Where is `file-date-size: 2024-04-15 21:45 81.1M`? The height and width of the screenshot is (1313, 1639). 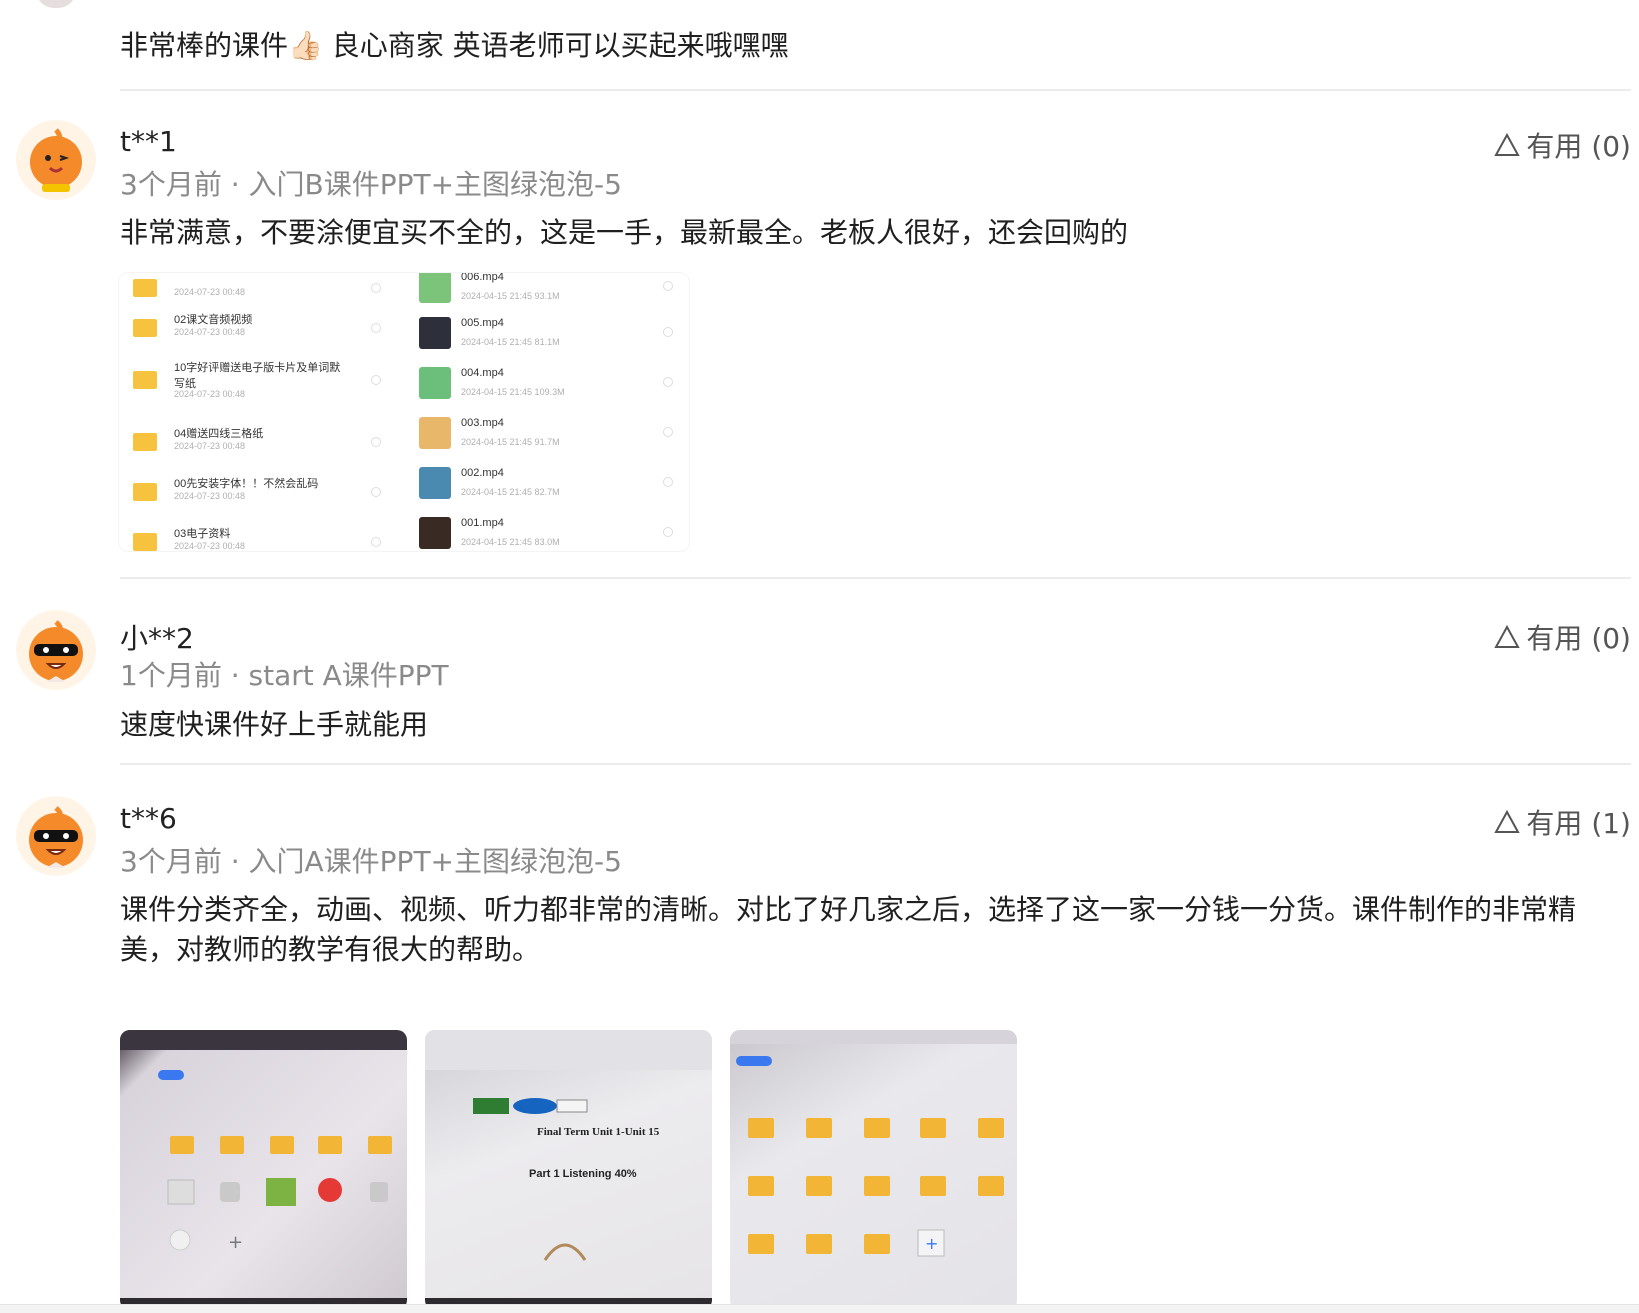 file-date-size: 2024-04-15 21:45 81.1M is located at coordinates (510, 342).